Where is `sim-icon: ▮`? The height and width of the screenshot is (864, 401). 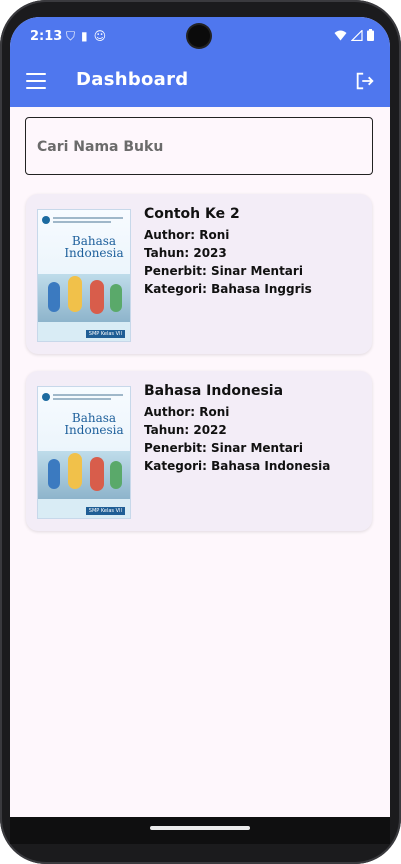 sim-icon: ▮ is located at coordinates (84, 36).